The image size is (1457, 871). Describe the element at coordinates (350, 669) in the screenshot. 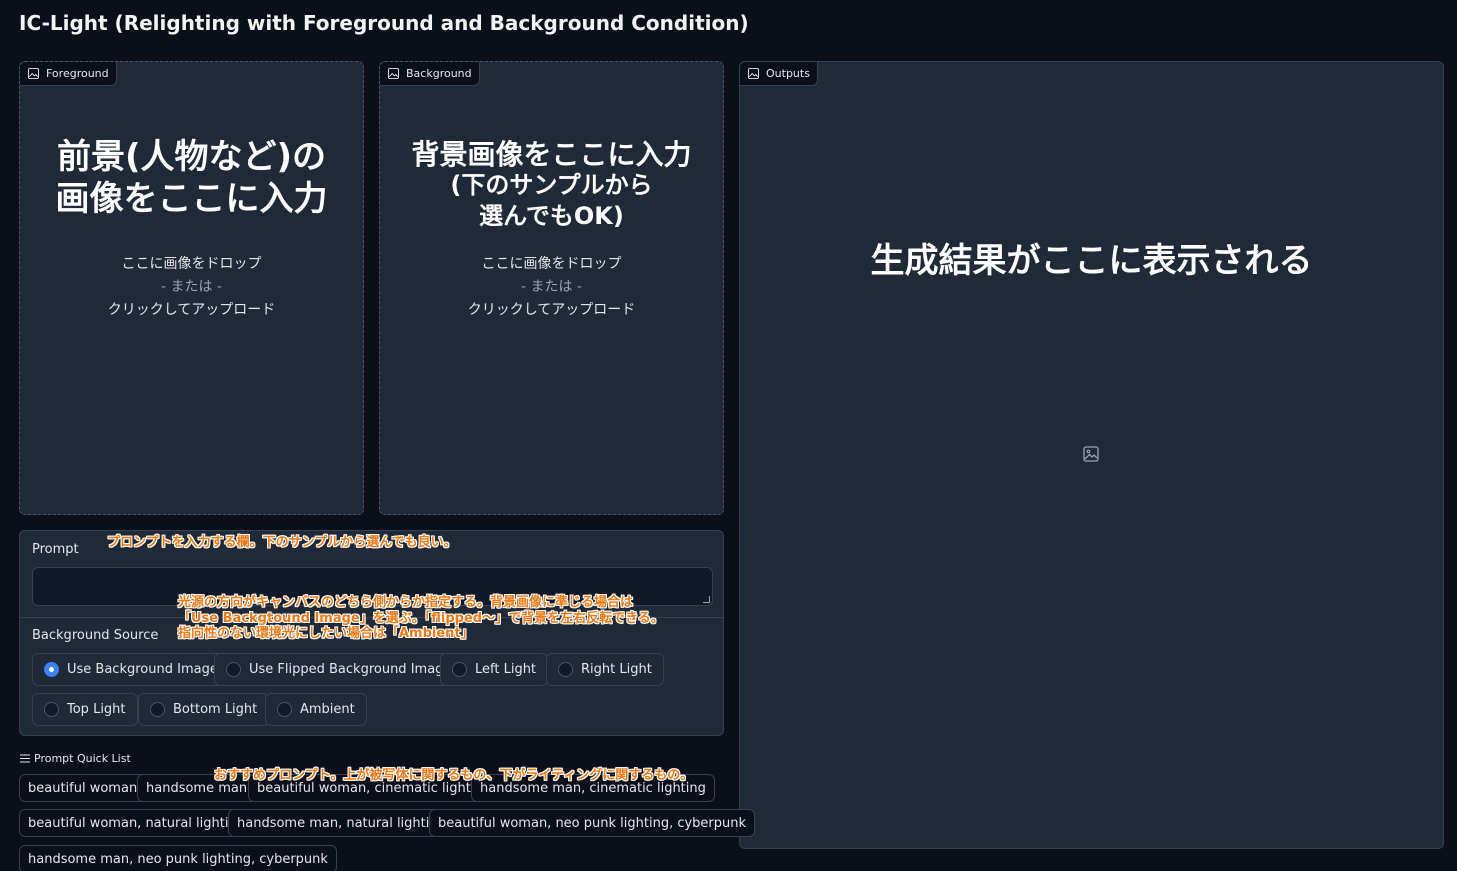

I see `radio-label: Use Flipped Background Image` at that location.